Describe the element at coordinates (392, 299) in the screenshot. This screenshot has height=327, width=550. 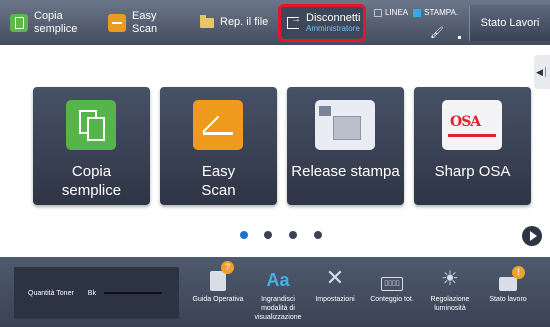
I see `shortcut-counter-label: Conteggio tot.` at that location.